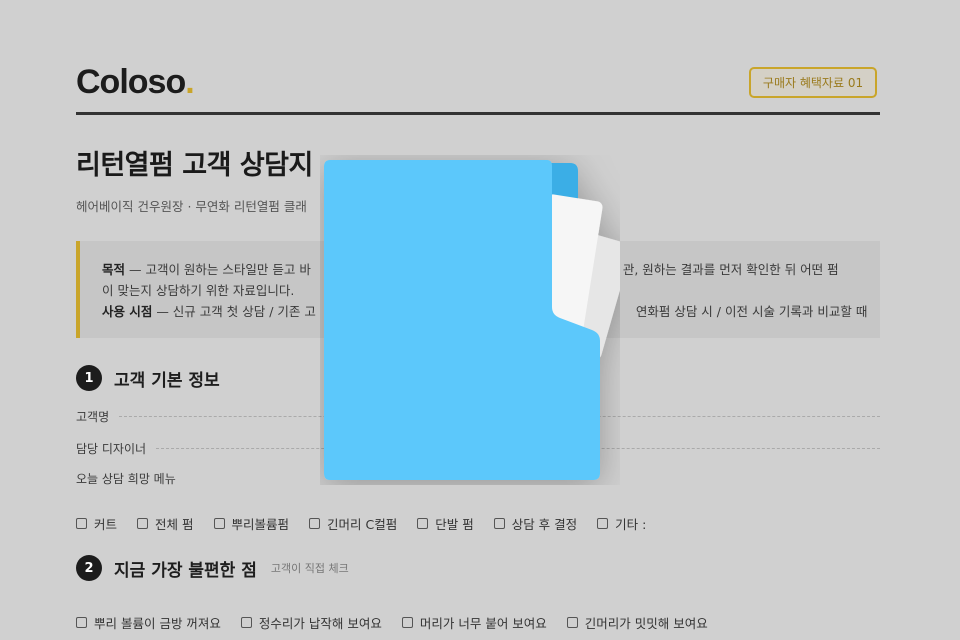 The height and width of the screenshot is (640, 960). Describe the element at coordinates (185, 570) in the screenshot. I see `section-title: 지금 가장 불편한 점` at that location.